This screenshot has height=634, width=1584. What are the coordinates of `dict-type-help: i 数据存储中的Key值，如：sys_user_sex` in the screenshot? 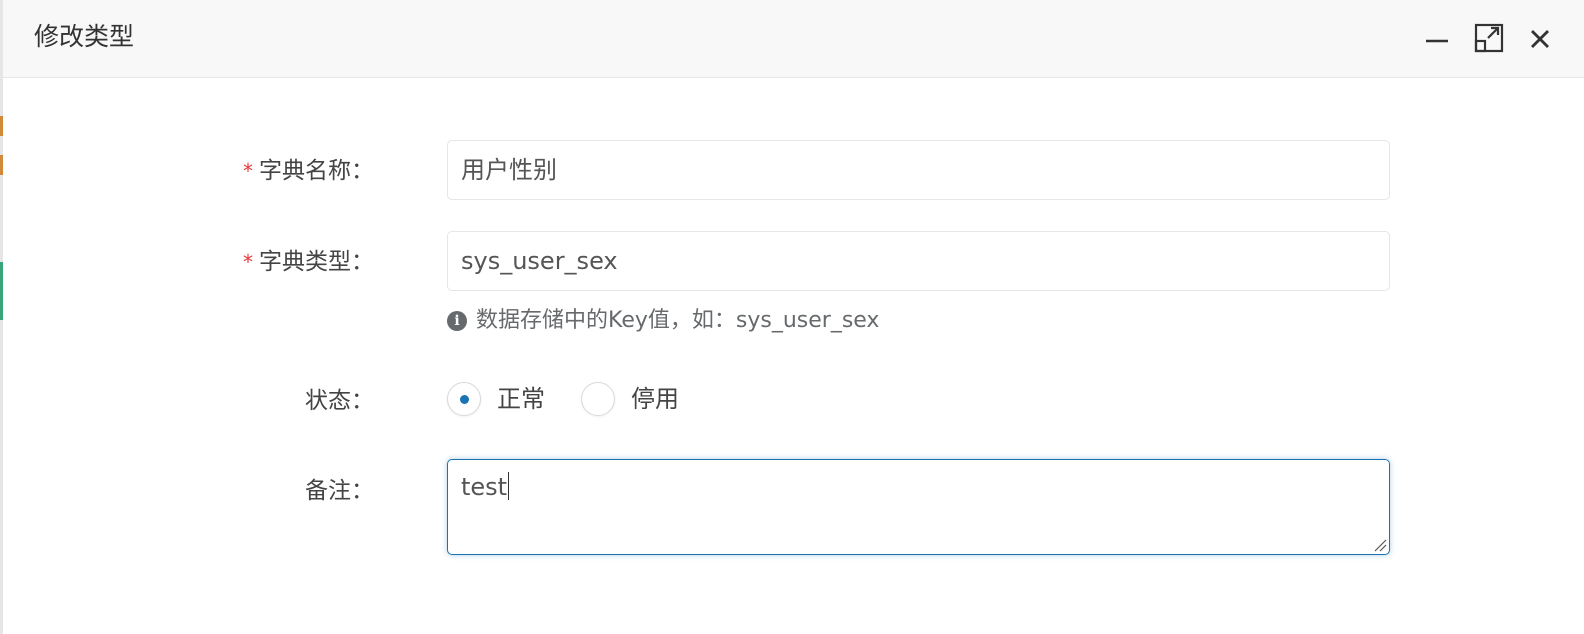 It's located at (663, 321).